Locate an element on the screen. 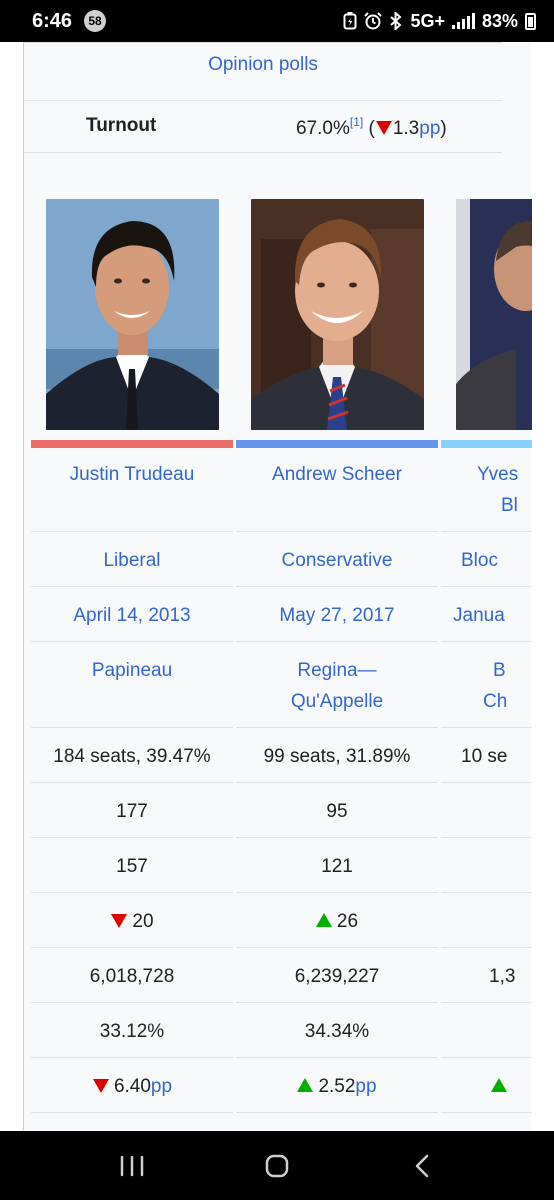 The image size is (554, 1200). seats-before: 95 is located at coordinates (337, 811).